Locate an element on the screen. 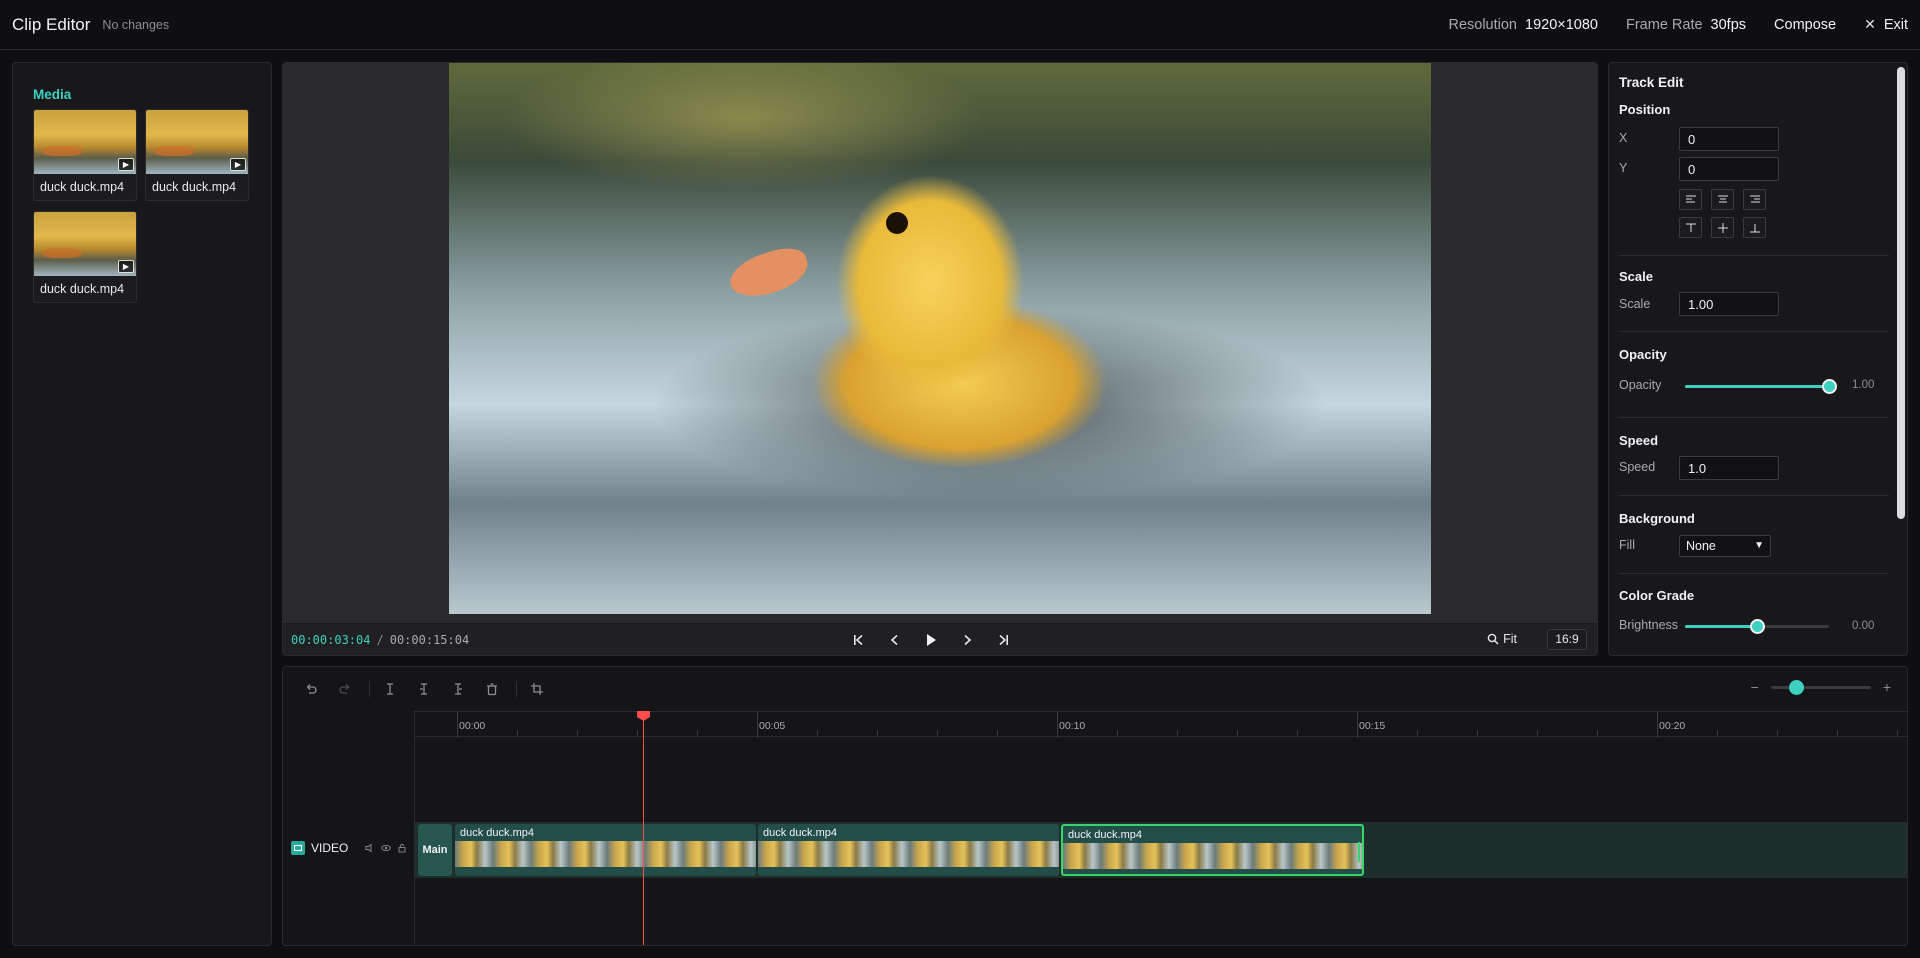 The width and height of the screenshot is (1920, 958). zoom-out-icon: − is located at coordinates (1755, 687).